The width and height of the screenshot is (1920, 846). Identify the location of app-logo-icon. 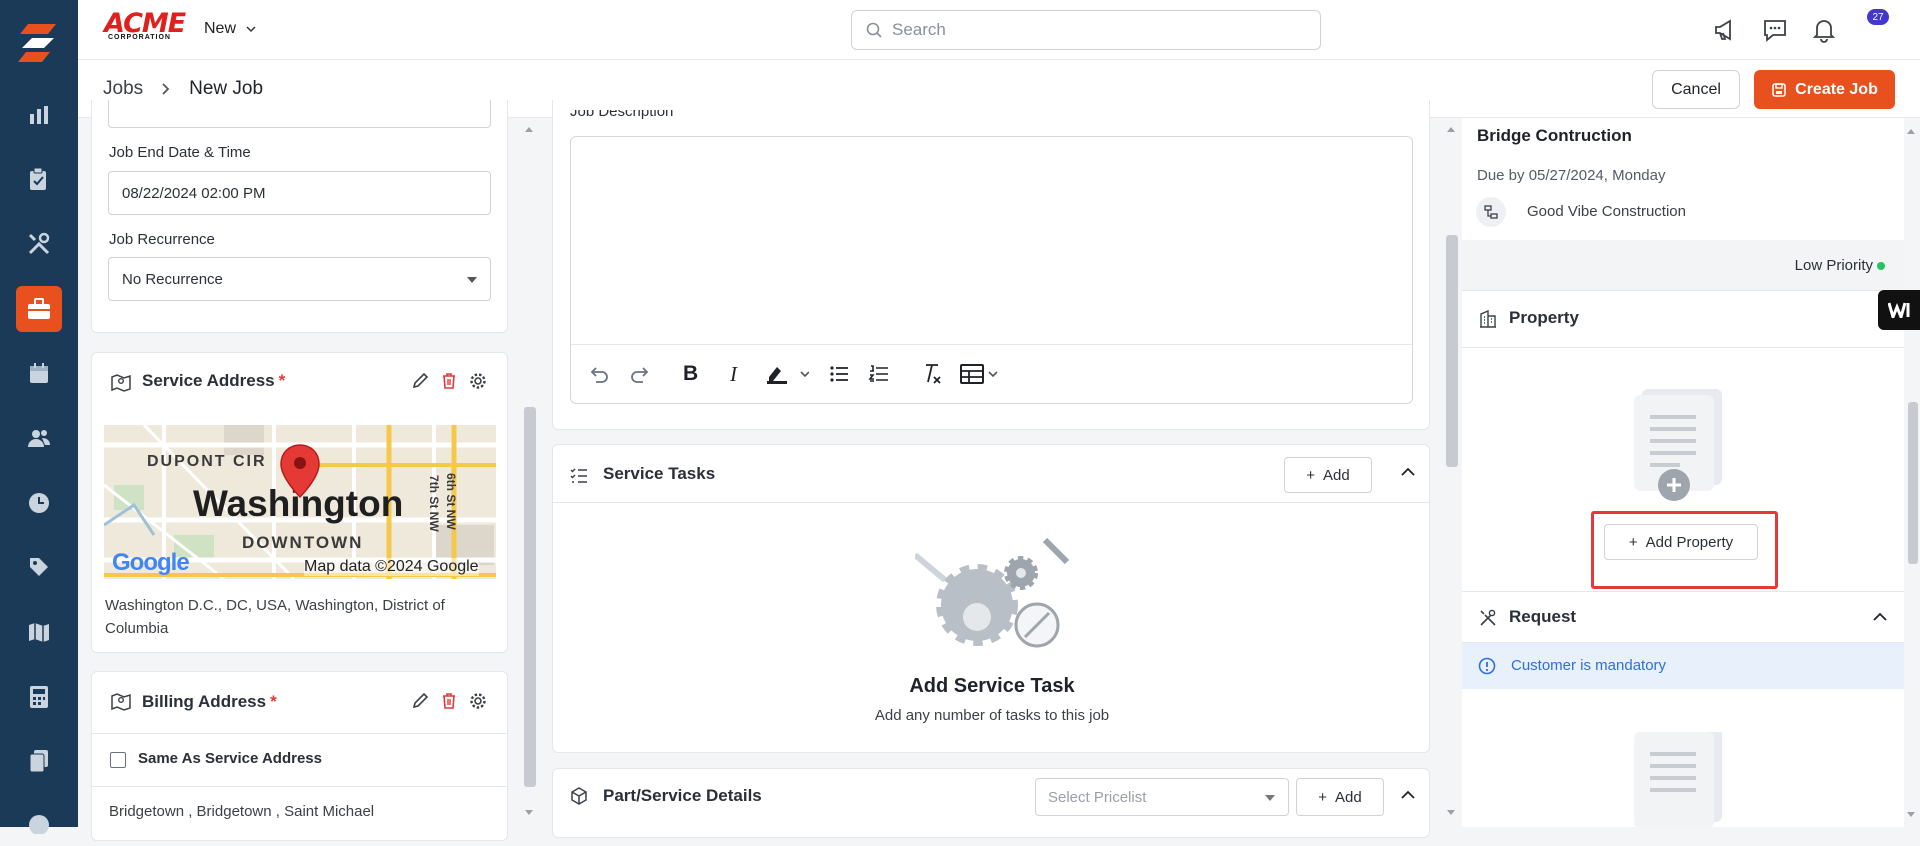
(39, 42).